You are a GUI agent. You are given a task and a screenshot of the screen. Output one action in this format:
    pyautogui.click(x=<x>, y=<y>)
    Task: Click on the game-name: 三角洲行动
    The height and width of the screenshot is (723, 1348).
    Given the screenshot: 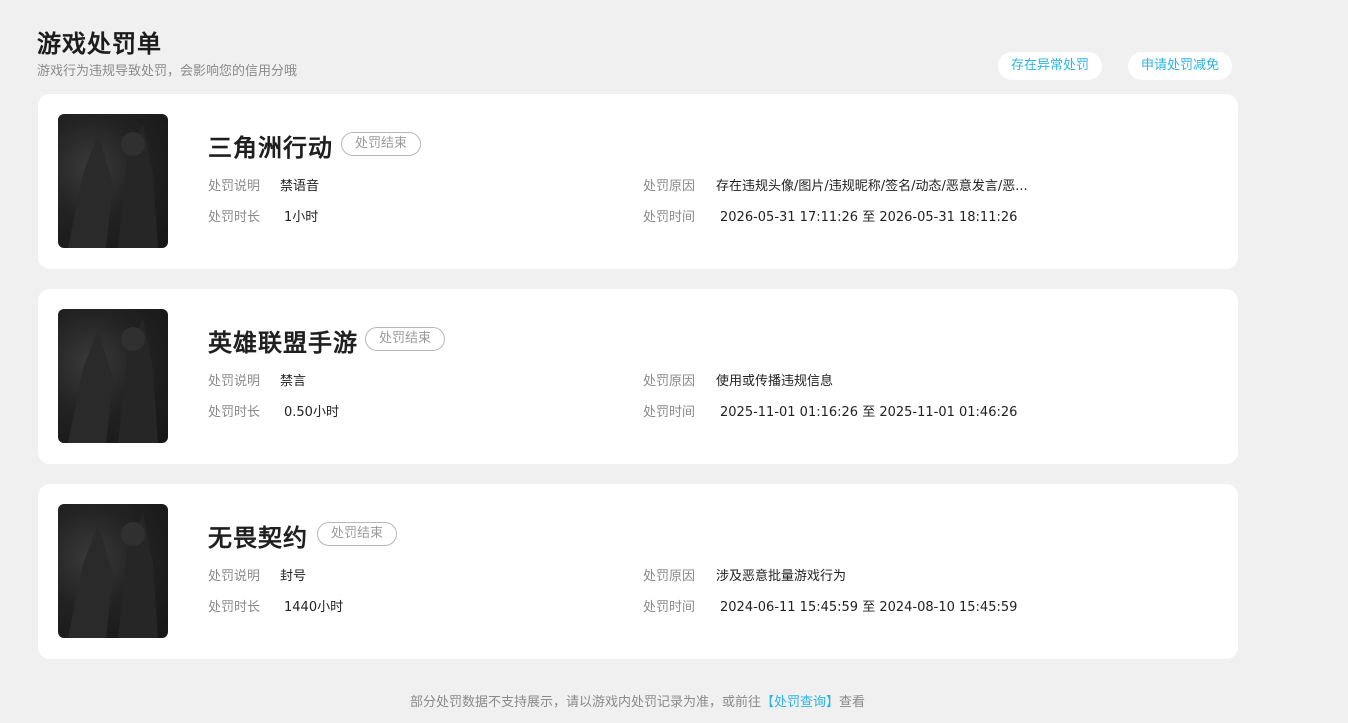 What is the action you would take?
    pyautogui.click(x=270, y=148)
    